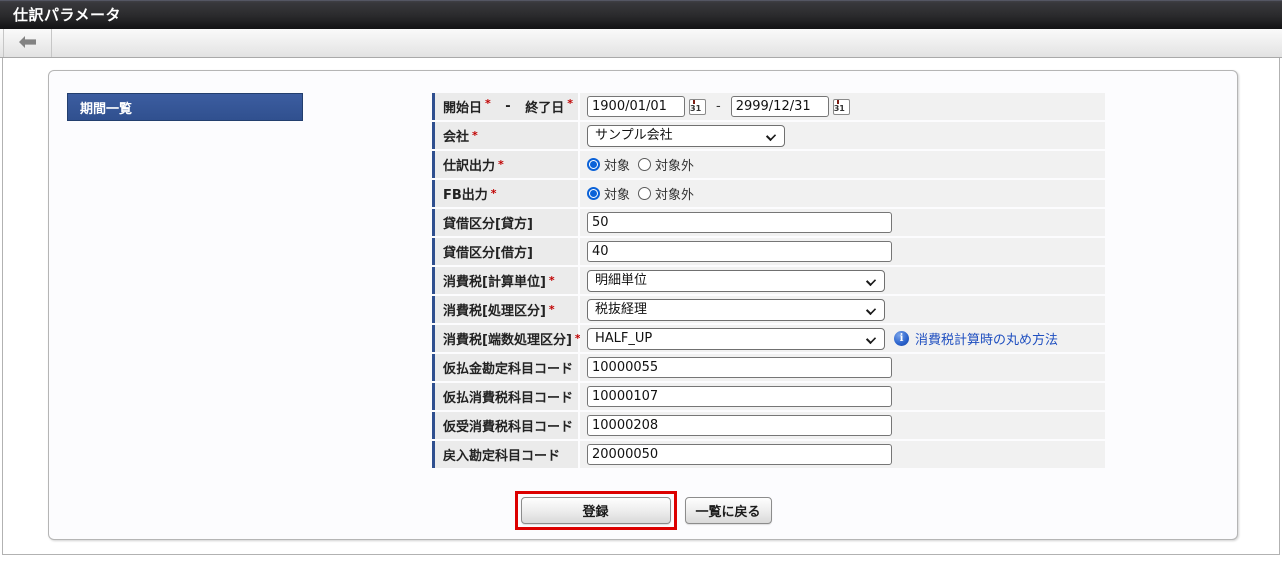 The width and height of the screenshot is (1282, 561). What do you see at coordinates (739, 222) in the screenshot?
I see `credit-class-input` at bounding box center [739, 222].